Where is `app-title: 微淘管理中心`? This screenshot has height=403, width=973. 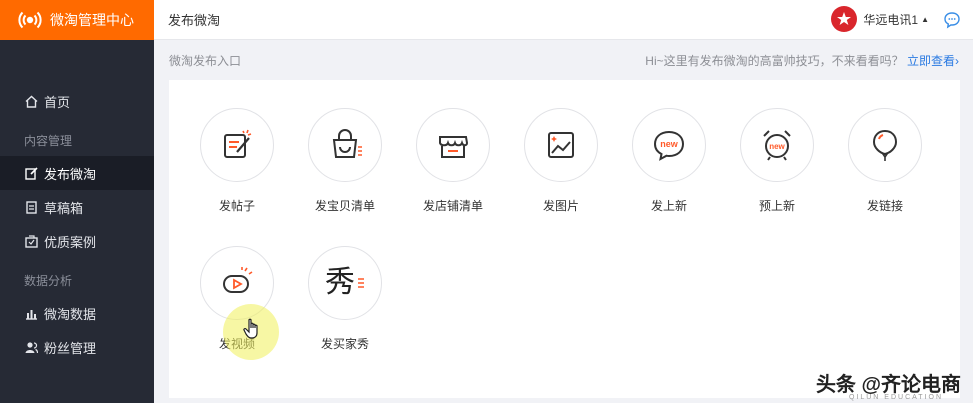 app-title: 微淘管理中心 is located at coordinates (92, 20).